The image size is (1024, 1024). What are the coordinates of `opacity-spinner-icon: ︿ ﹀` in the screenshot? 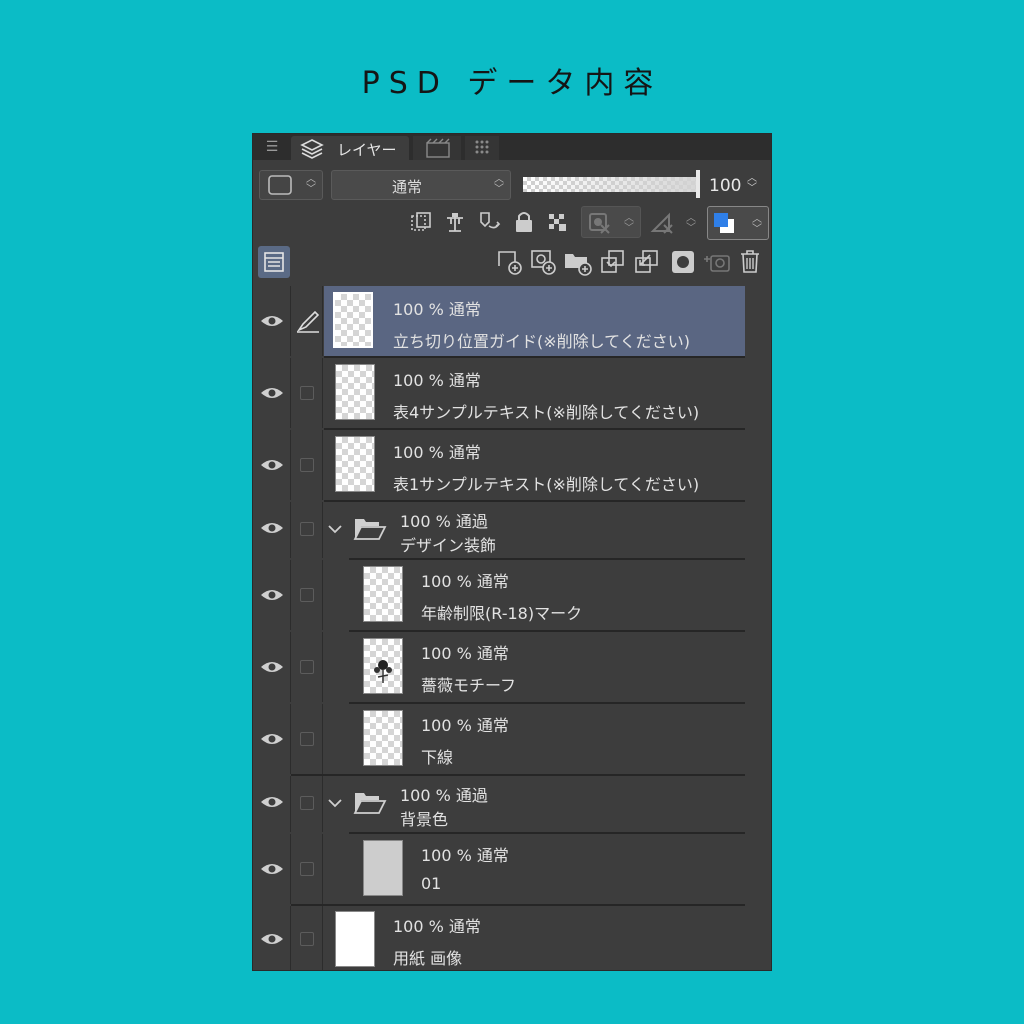 It's located at (752, 184).